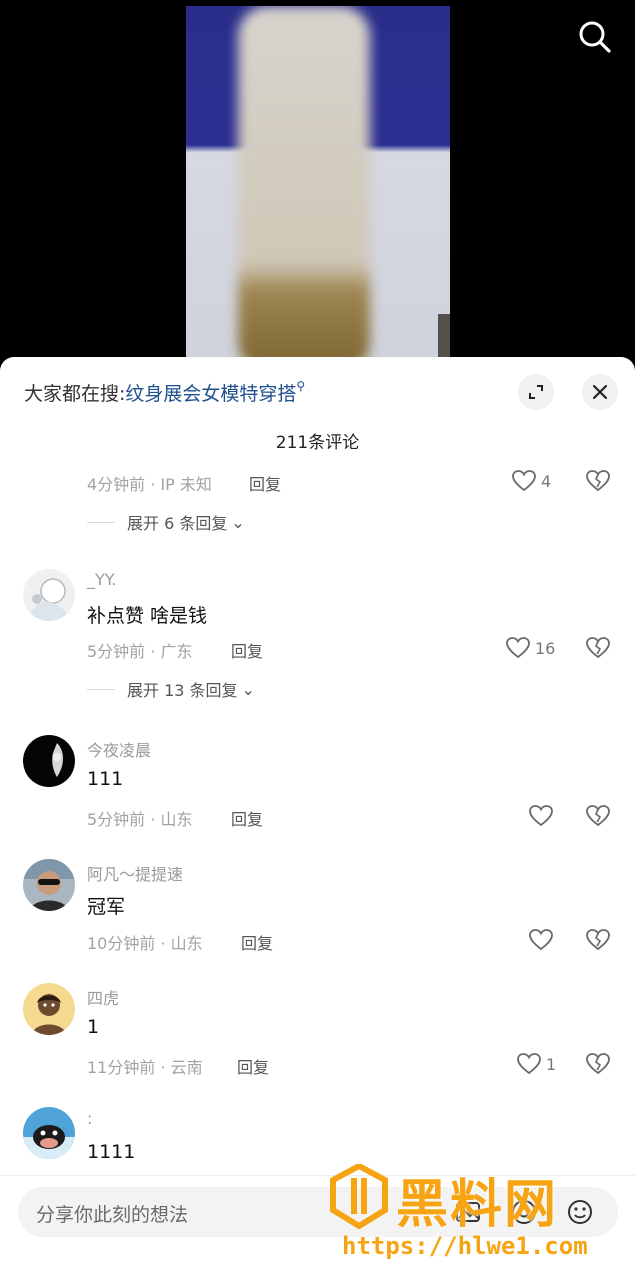 This screenshot has height=1280, width=635. What do you see at coordinates (546, 481) in the screenshot?
I see `like-count: 4` at bounding box center [546, 481].